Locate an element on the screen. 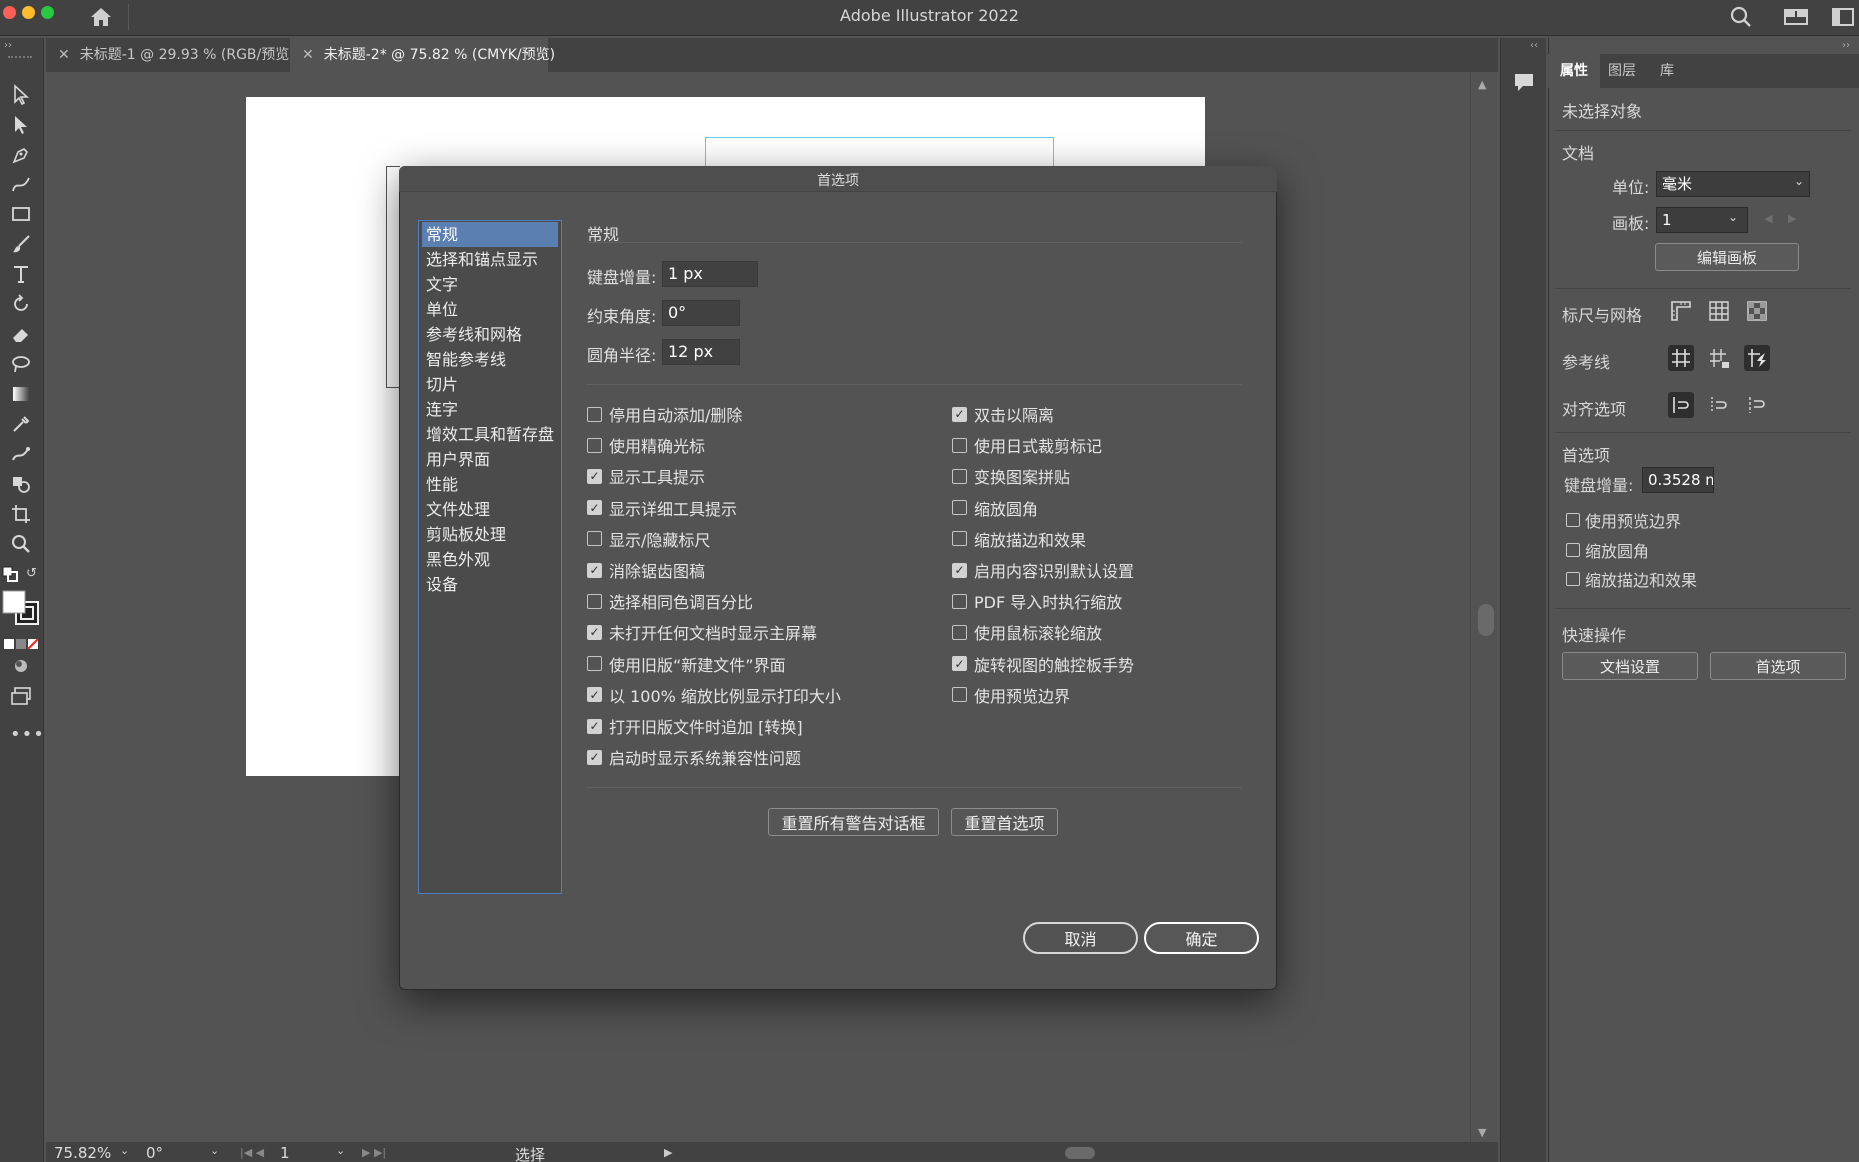  grid-icon is located at coordinates (1719, 311).